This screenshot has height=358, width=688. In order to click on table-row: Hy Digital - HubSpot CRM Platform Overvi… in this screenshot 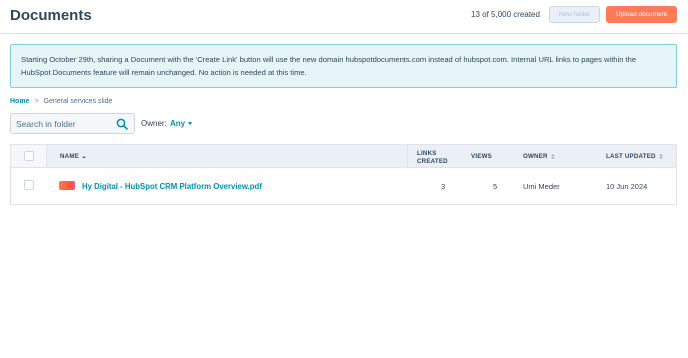, I will do `click(343, 186)`.